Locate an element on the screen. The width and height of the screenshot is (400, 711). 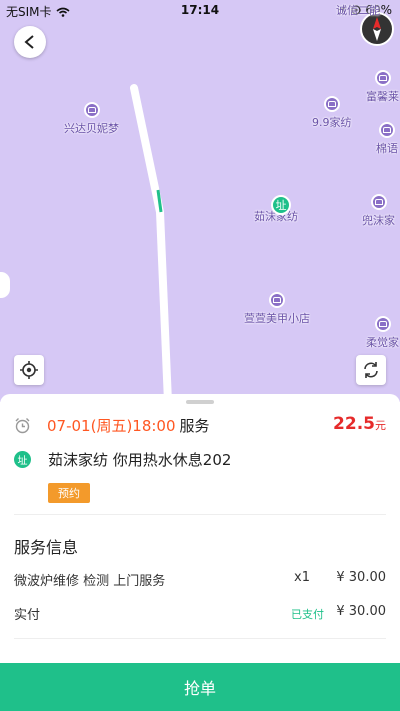
poi-chengxin: 诚信二能 is located at coordinates (358, 9).